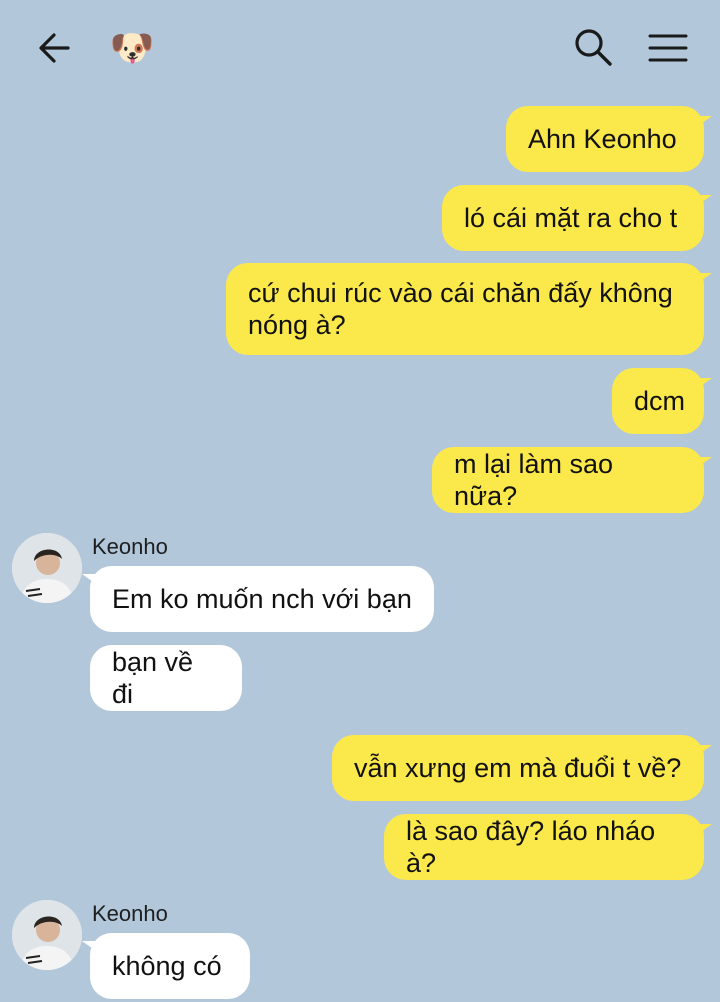 Image resolution: width=720 pixels, height=1002 pixels. I want to click on chat-header: 🐶, so click(360, 48).